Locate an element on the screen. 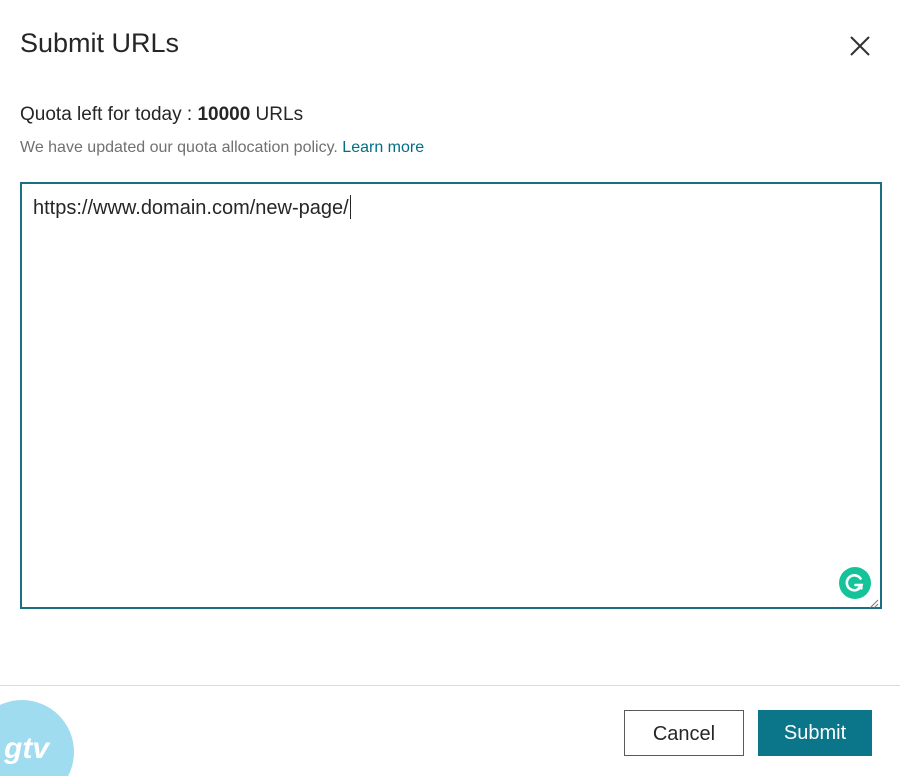 The height and width of the screenshot is (776, 900). close-icon is located at coordinates (860, 46).